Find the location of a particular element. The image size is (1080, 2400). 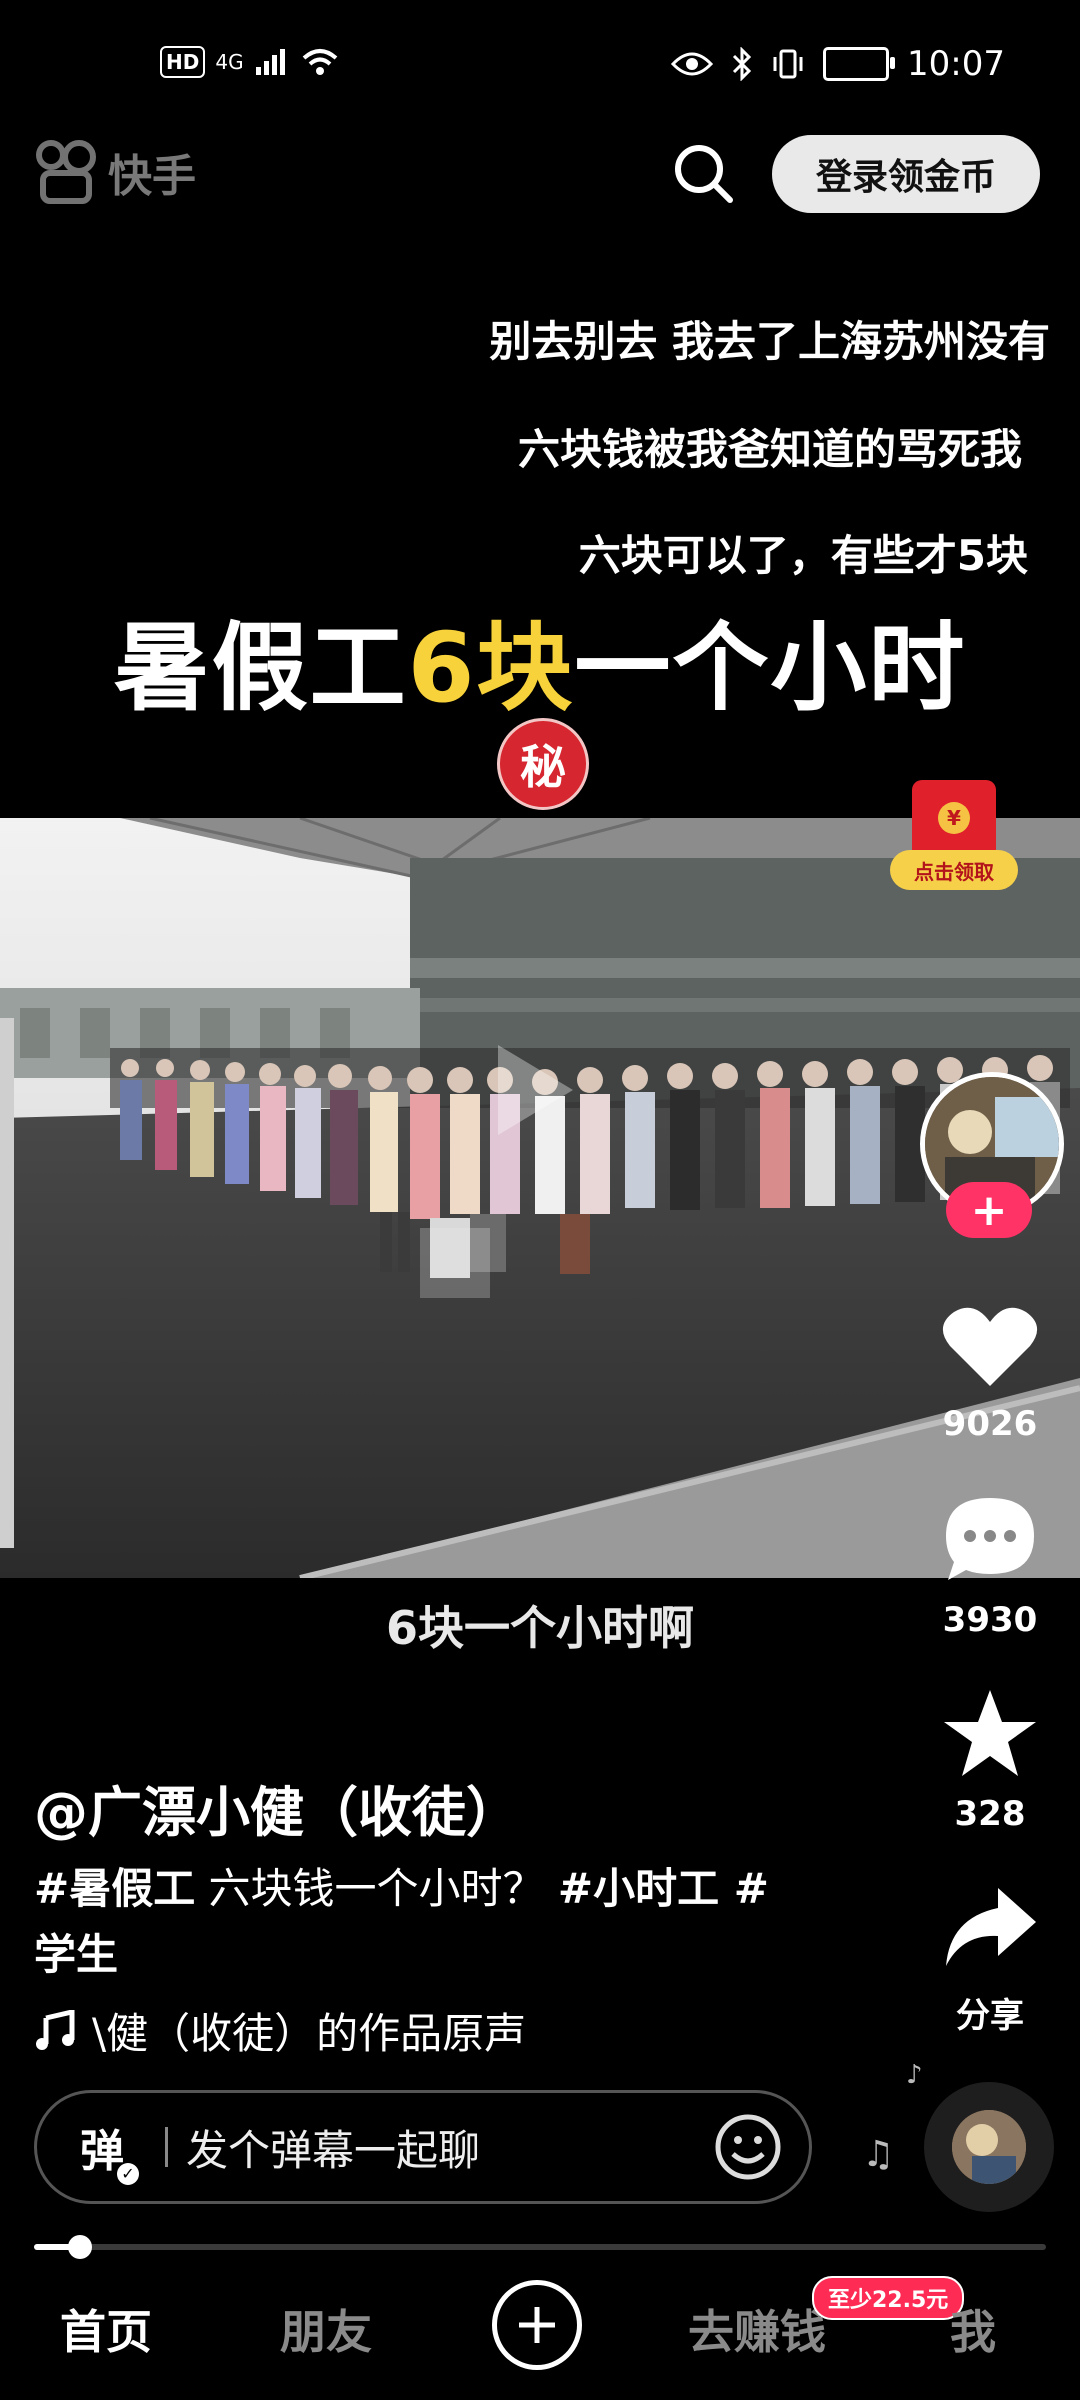

search-icon is located at coordinates (703, 173).